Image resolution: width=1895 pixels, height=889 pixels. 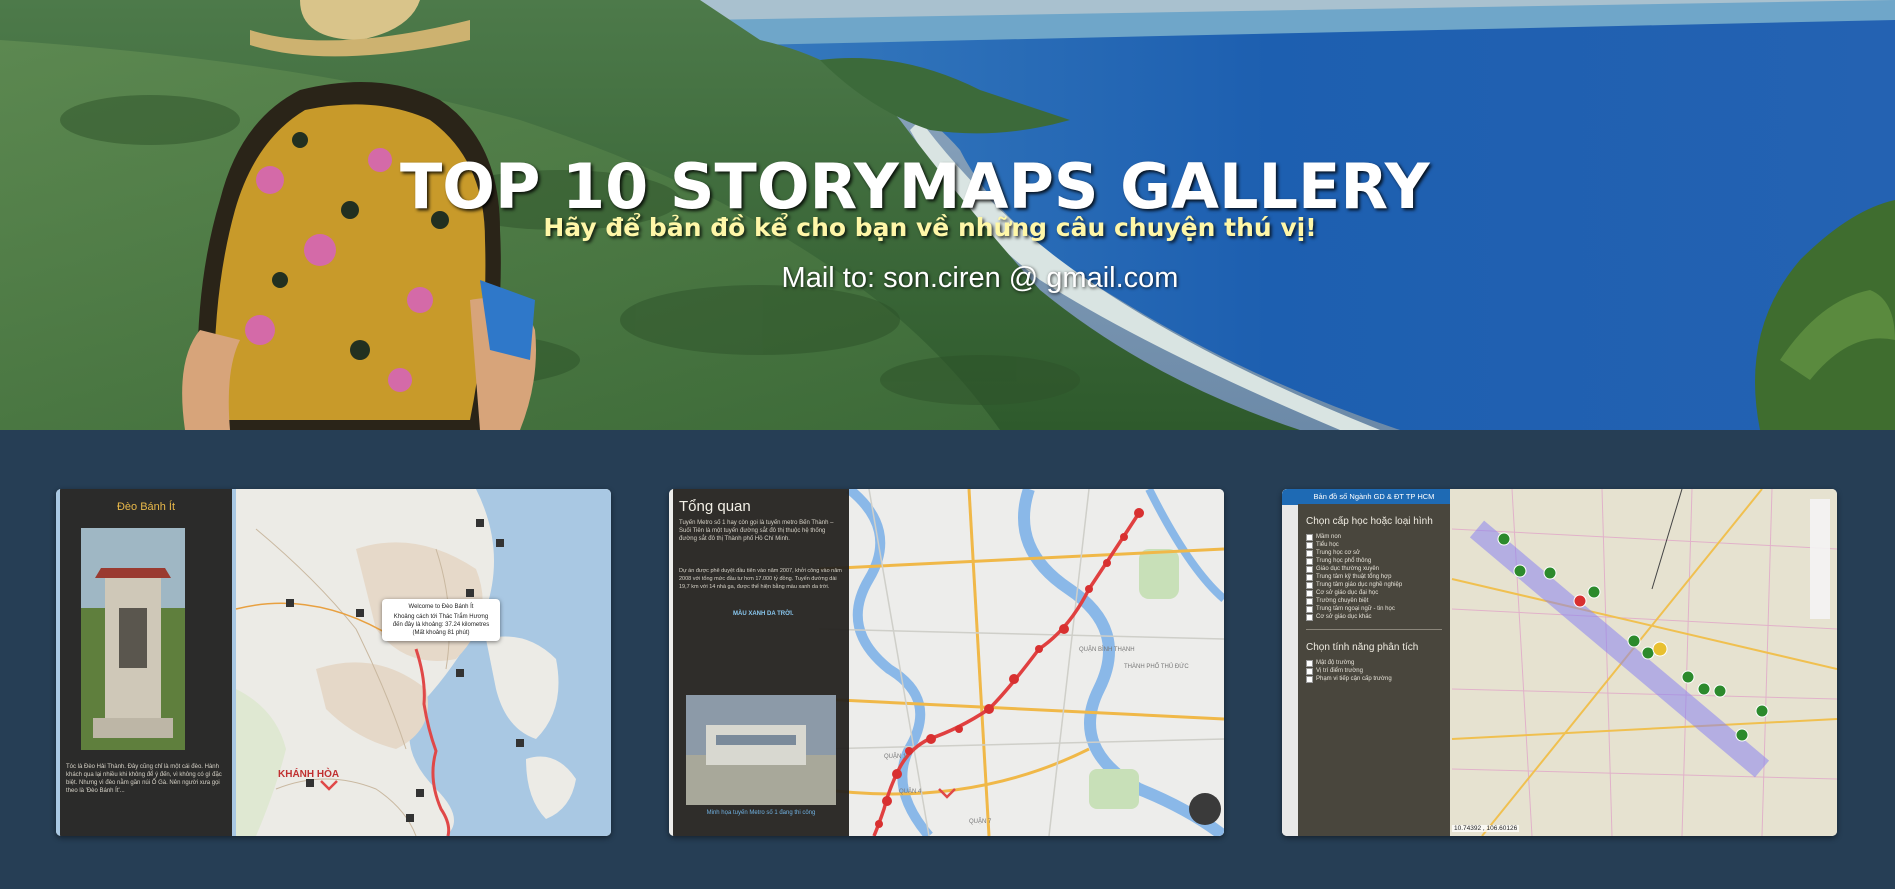 I want to click on home-icon, so click(x=1290, y=497).